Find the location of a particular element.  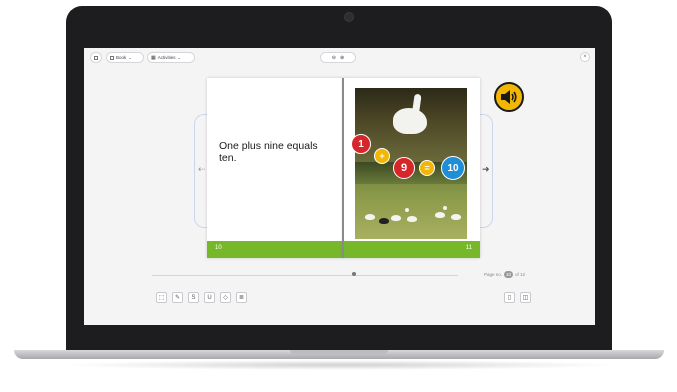

close-button: × is located at coordinates (585, 57).